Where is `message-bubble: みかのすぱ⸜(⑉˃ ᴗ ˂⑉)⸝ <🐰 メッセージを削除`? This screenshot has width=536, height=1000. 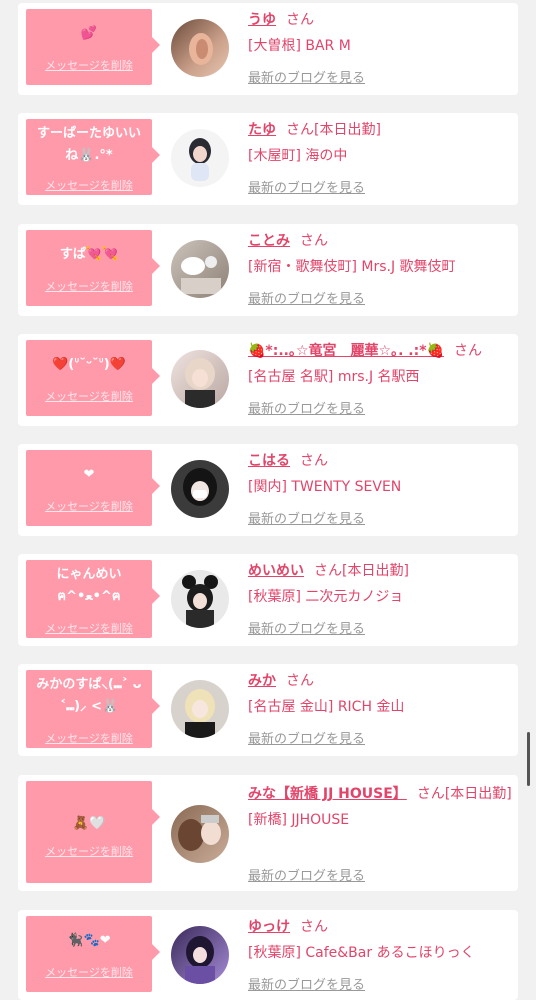 message-bubble: みかのすぱ⸜(⑉˃ ᴗ ˂⑉)⸝ <🐰 メッセージを削除 is located at coordinates (93, 709).